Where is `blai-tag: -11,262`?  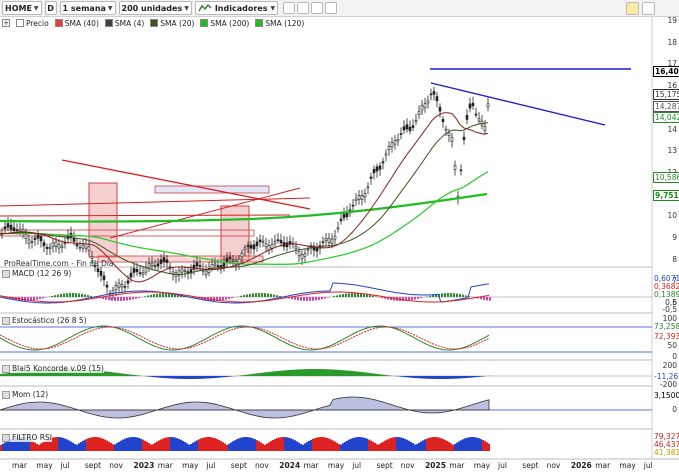
blai-tag: -11,262 is located at coordinates (666, 376).